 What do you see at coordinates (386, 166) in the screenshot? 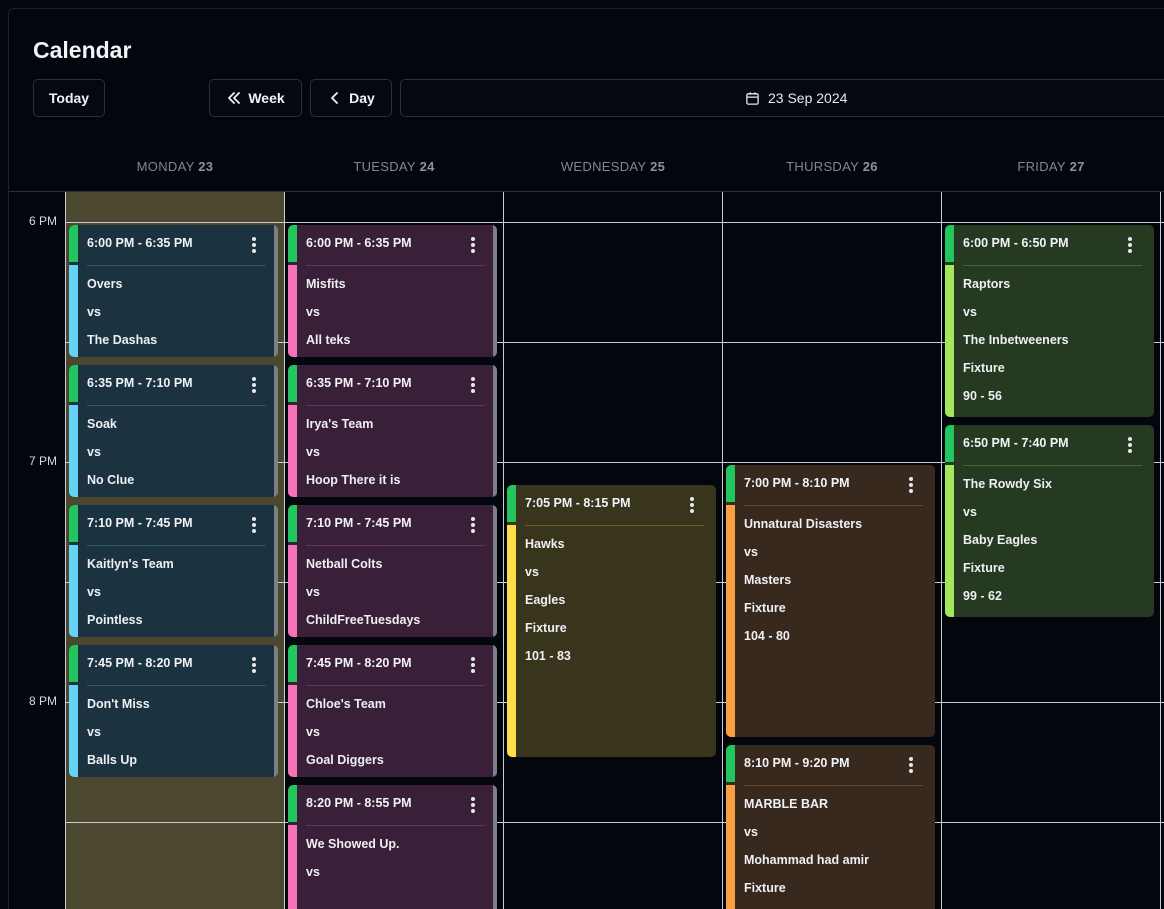
I see `day-header-name: TUESDAY` at bounding box center [386, 166].